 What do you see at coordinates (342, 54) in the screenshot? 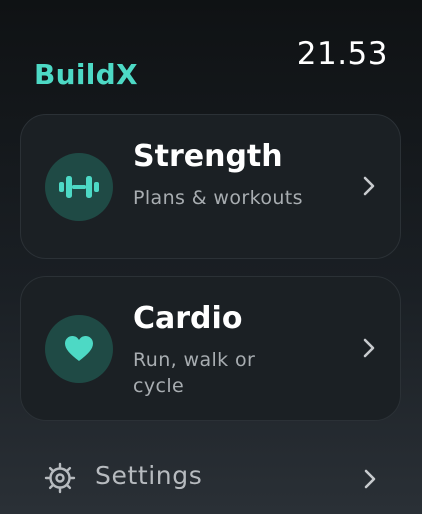
I see `clock: 21.53` at bounding box center [342, 54].